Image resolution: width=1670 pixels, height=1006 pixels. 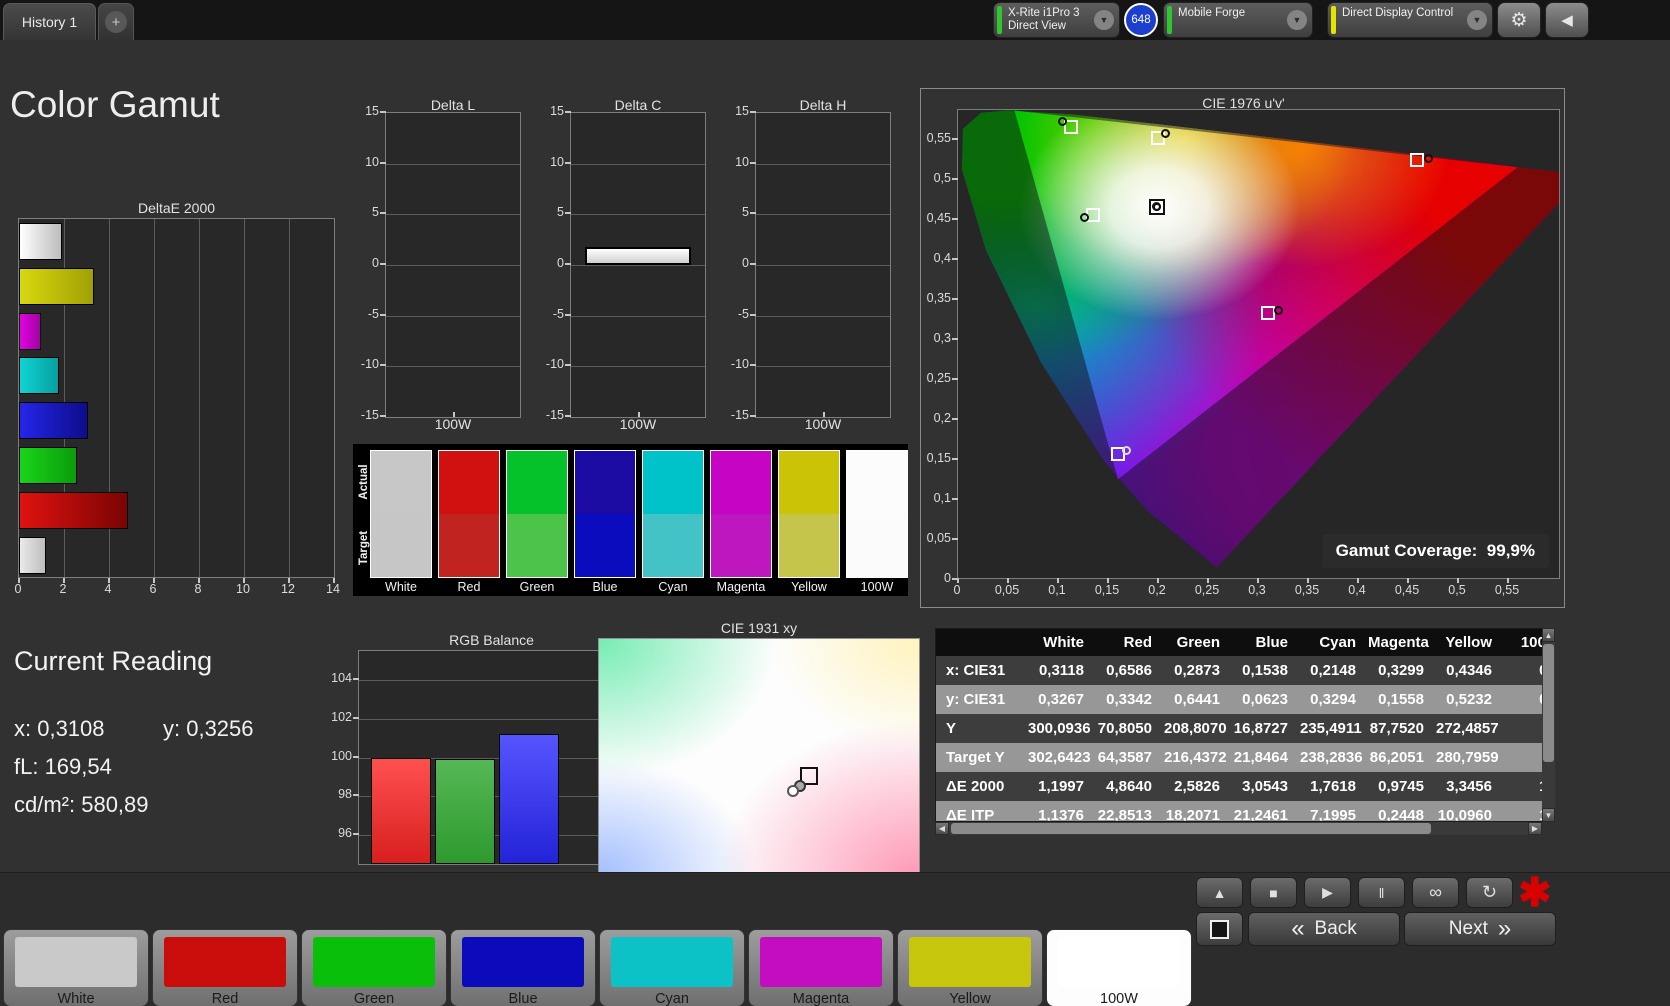 I want to click on reading-marker-cyan, so click(x=1084, y=217).